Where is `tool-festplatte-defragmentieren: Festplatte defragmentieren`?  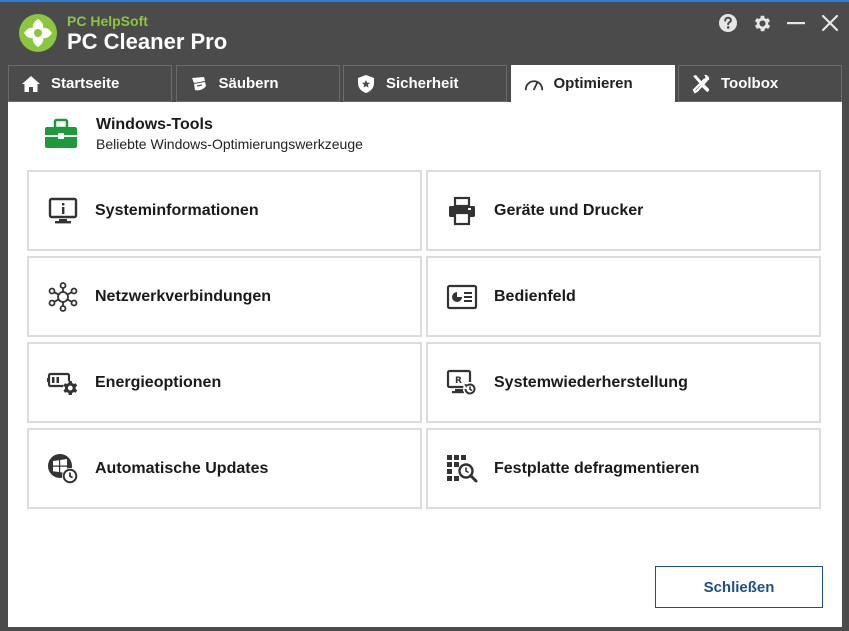
tool-festplatte-defragmentieren: Festplatte defragmentieren is located at coordinates (623, 468).